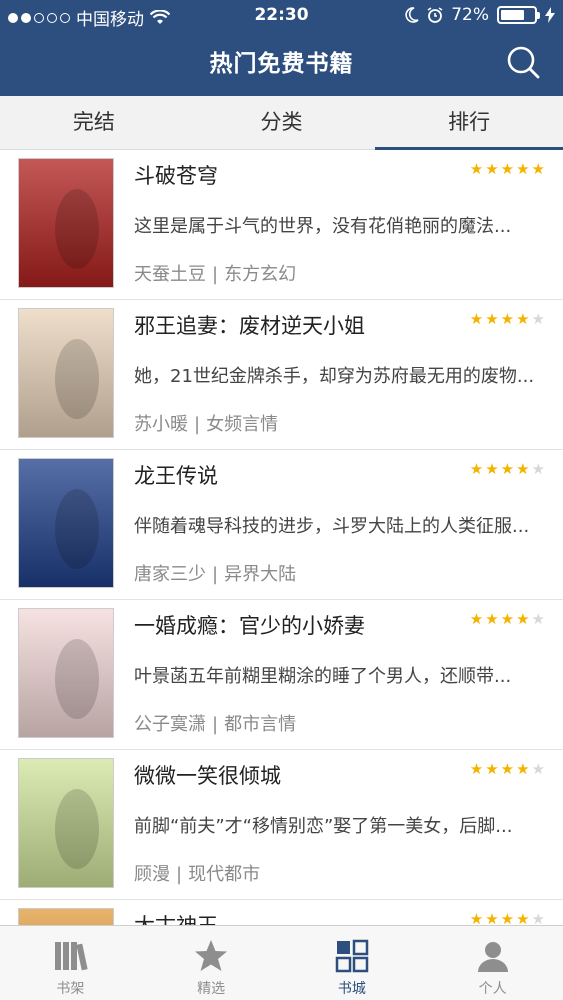 Image resolution: width=563 pixels, height=1000 pixels. I want to click on tabbar-label: 个人, so click(492, 989).